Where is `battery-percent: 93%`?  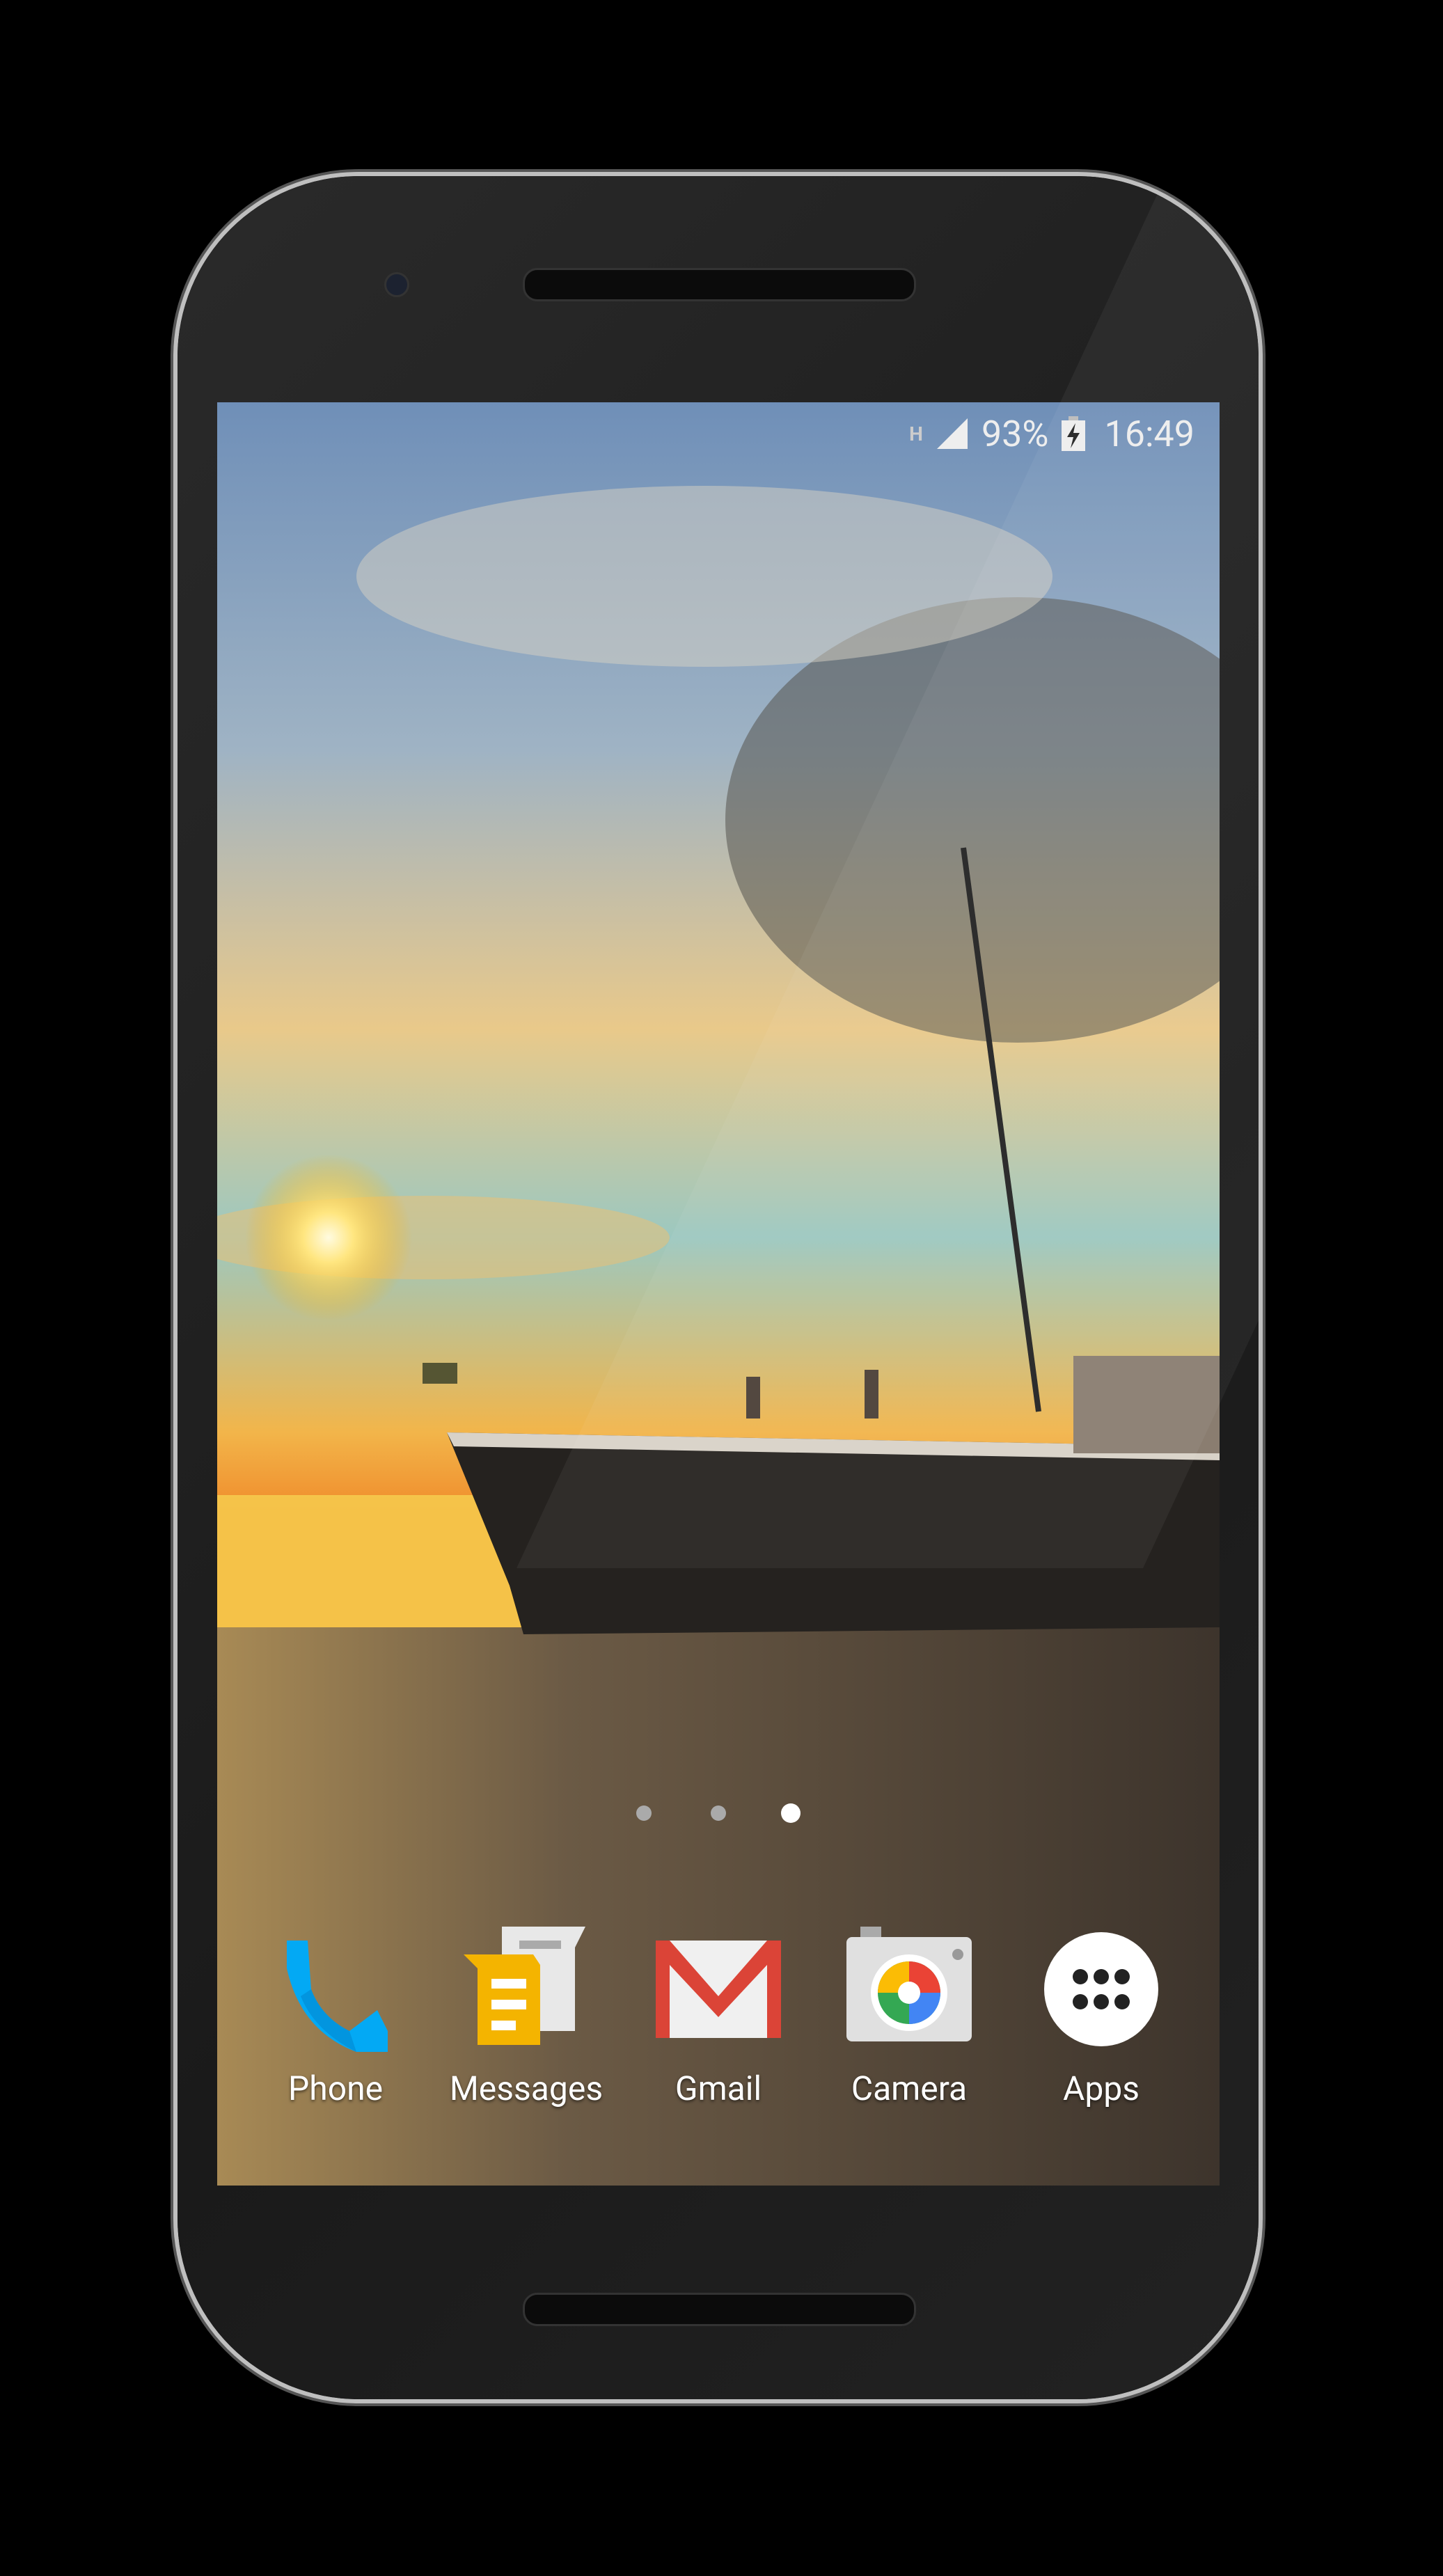 battery-percent: 93% is located at coordinates (1015, 433).